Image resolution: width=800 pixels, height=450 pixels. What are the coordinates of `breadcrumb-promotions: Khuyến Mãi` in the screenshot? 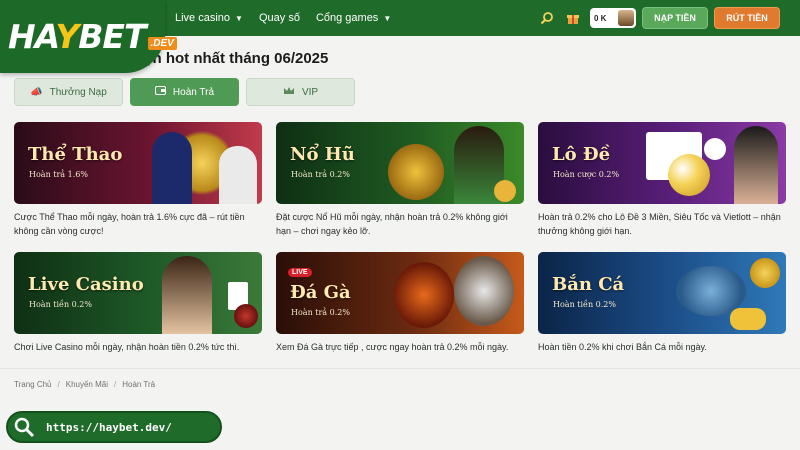 It's located at (87, 384).